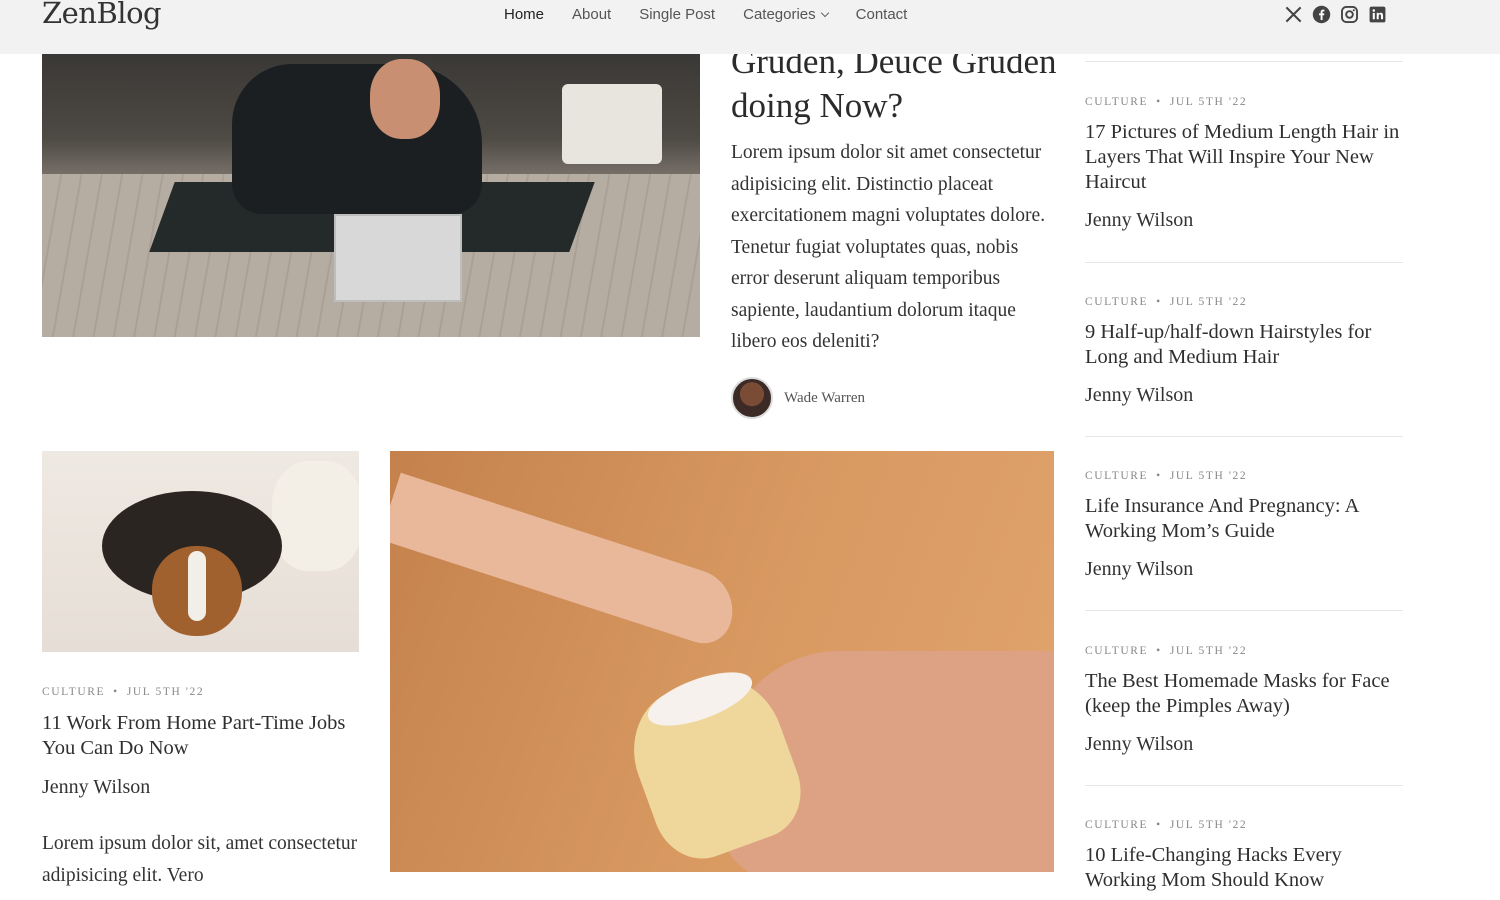 The height and width of the screenshot is (900, 1500). What do you see at coordinates (357, 139) in the screenshot?
I see `hero-image-person` at bounding box center [357, 139].